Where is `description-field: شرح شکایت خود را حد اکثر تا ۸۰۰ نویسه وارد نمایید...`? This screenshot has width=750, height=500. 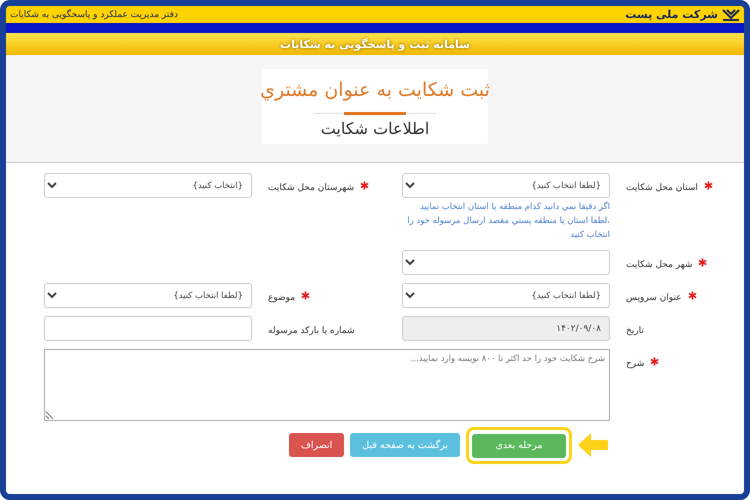
description-field: شرح شکایت خود را حد اکثر تا ۸۰۰ نویسه وارد نمایید... is located at coordinates (327, 385).